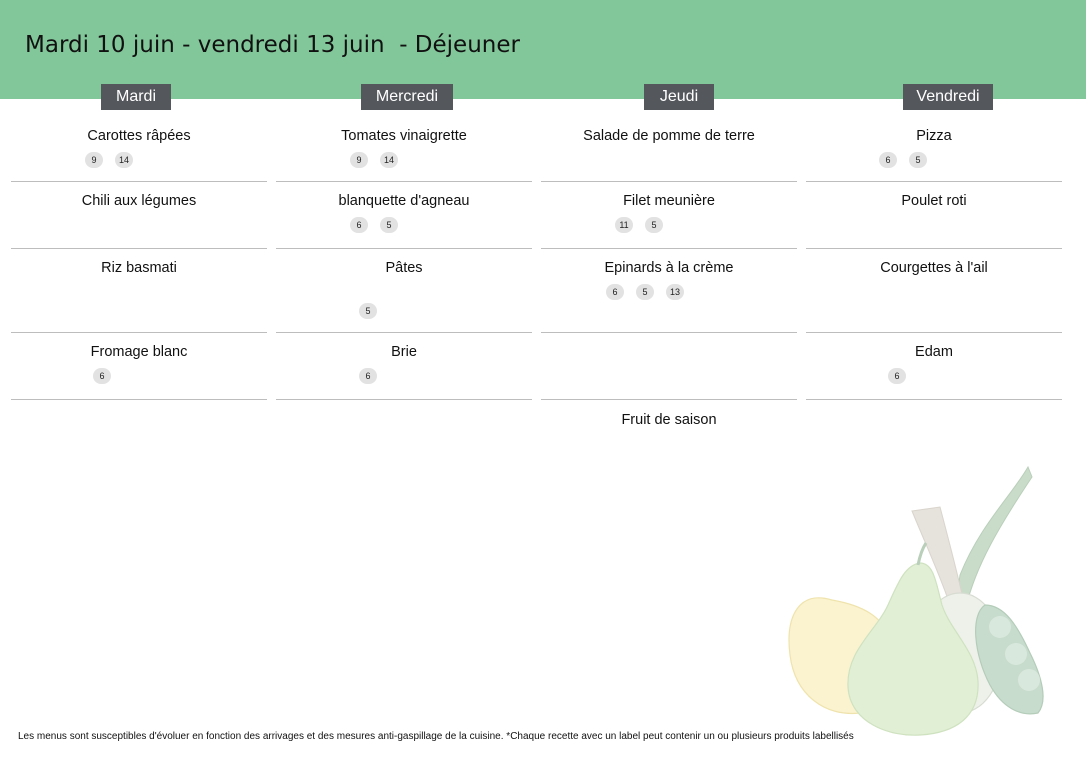 The height and width of the screenshot is (766, 1086). I want to click on dish-name: Pâtes, so click(404, 268).